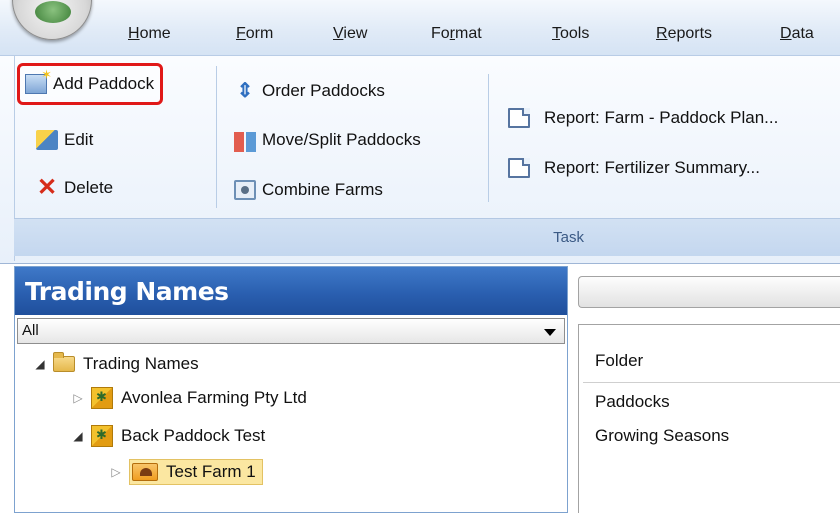 The image size is (840, 513). Describe the element at coordinates (189, 398) in the screenshot. I see `tree-node-avonlea: ▷ Avonlea Farming Pty Ltd` at that location.